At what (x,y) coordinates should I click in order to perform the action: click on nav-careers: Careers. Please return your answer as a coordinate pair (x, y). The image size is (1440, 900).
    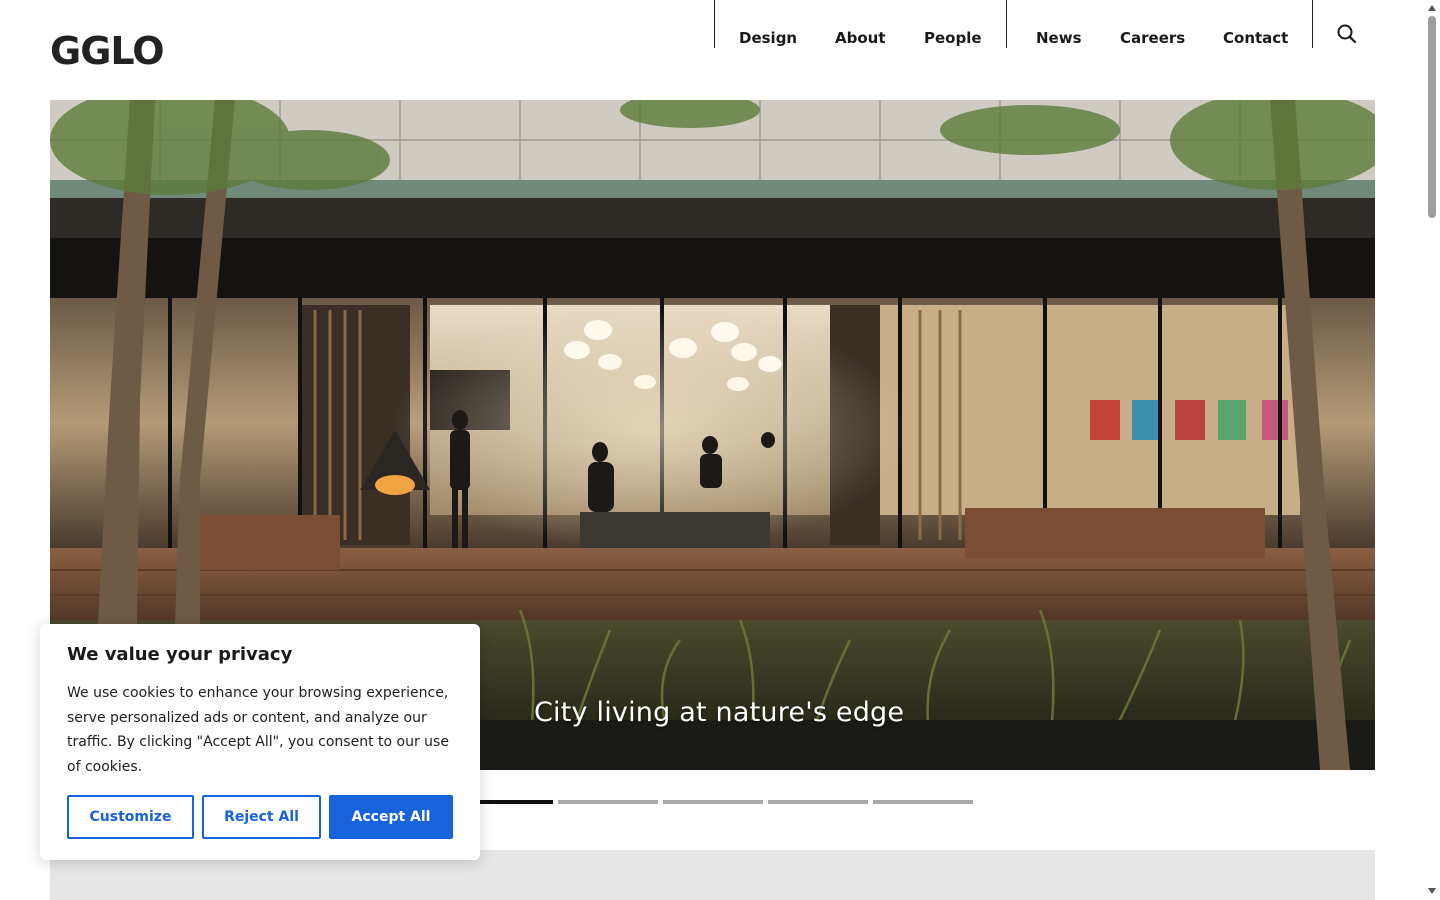
    Looking at the image, I should click on (1152, 38).